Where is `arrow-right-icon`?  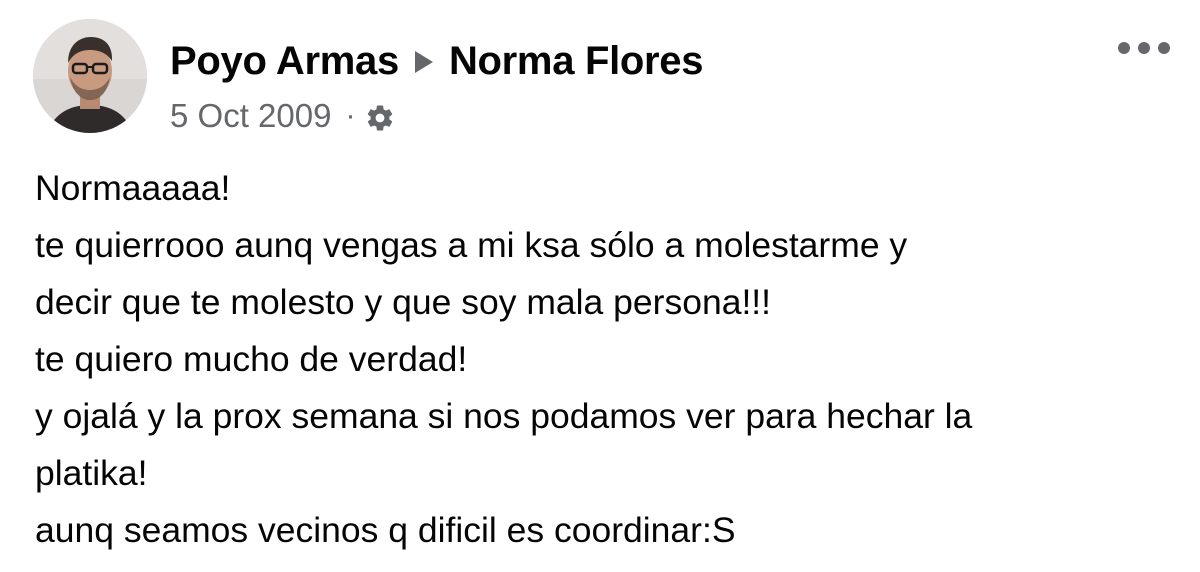
arrow-right-icon is located at coordinates (423, 62).